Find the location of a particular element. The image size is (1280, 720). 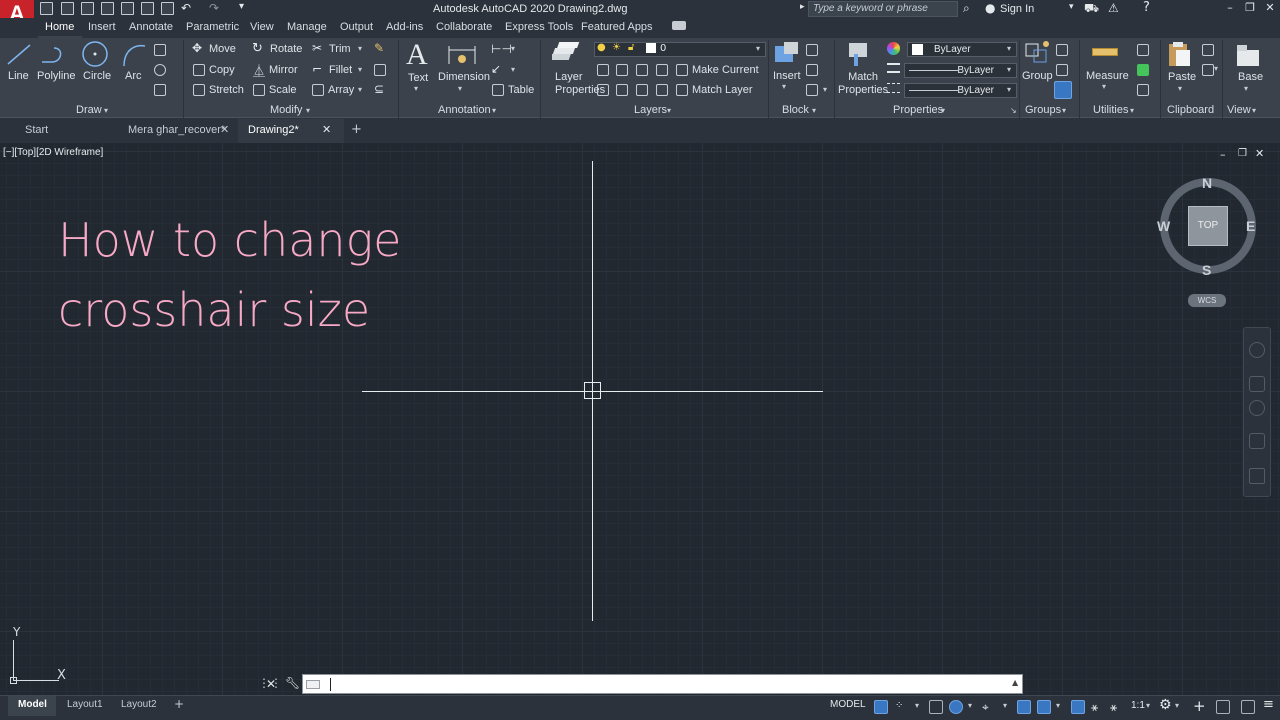

scale-dropdown-icon: ▾ is located at coordinates (1148, 705).